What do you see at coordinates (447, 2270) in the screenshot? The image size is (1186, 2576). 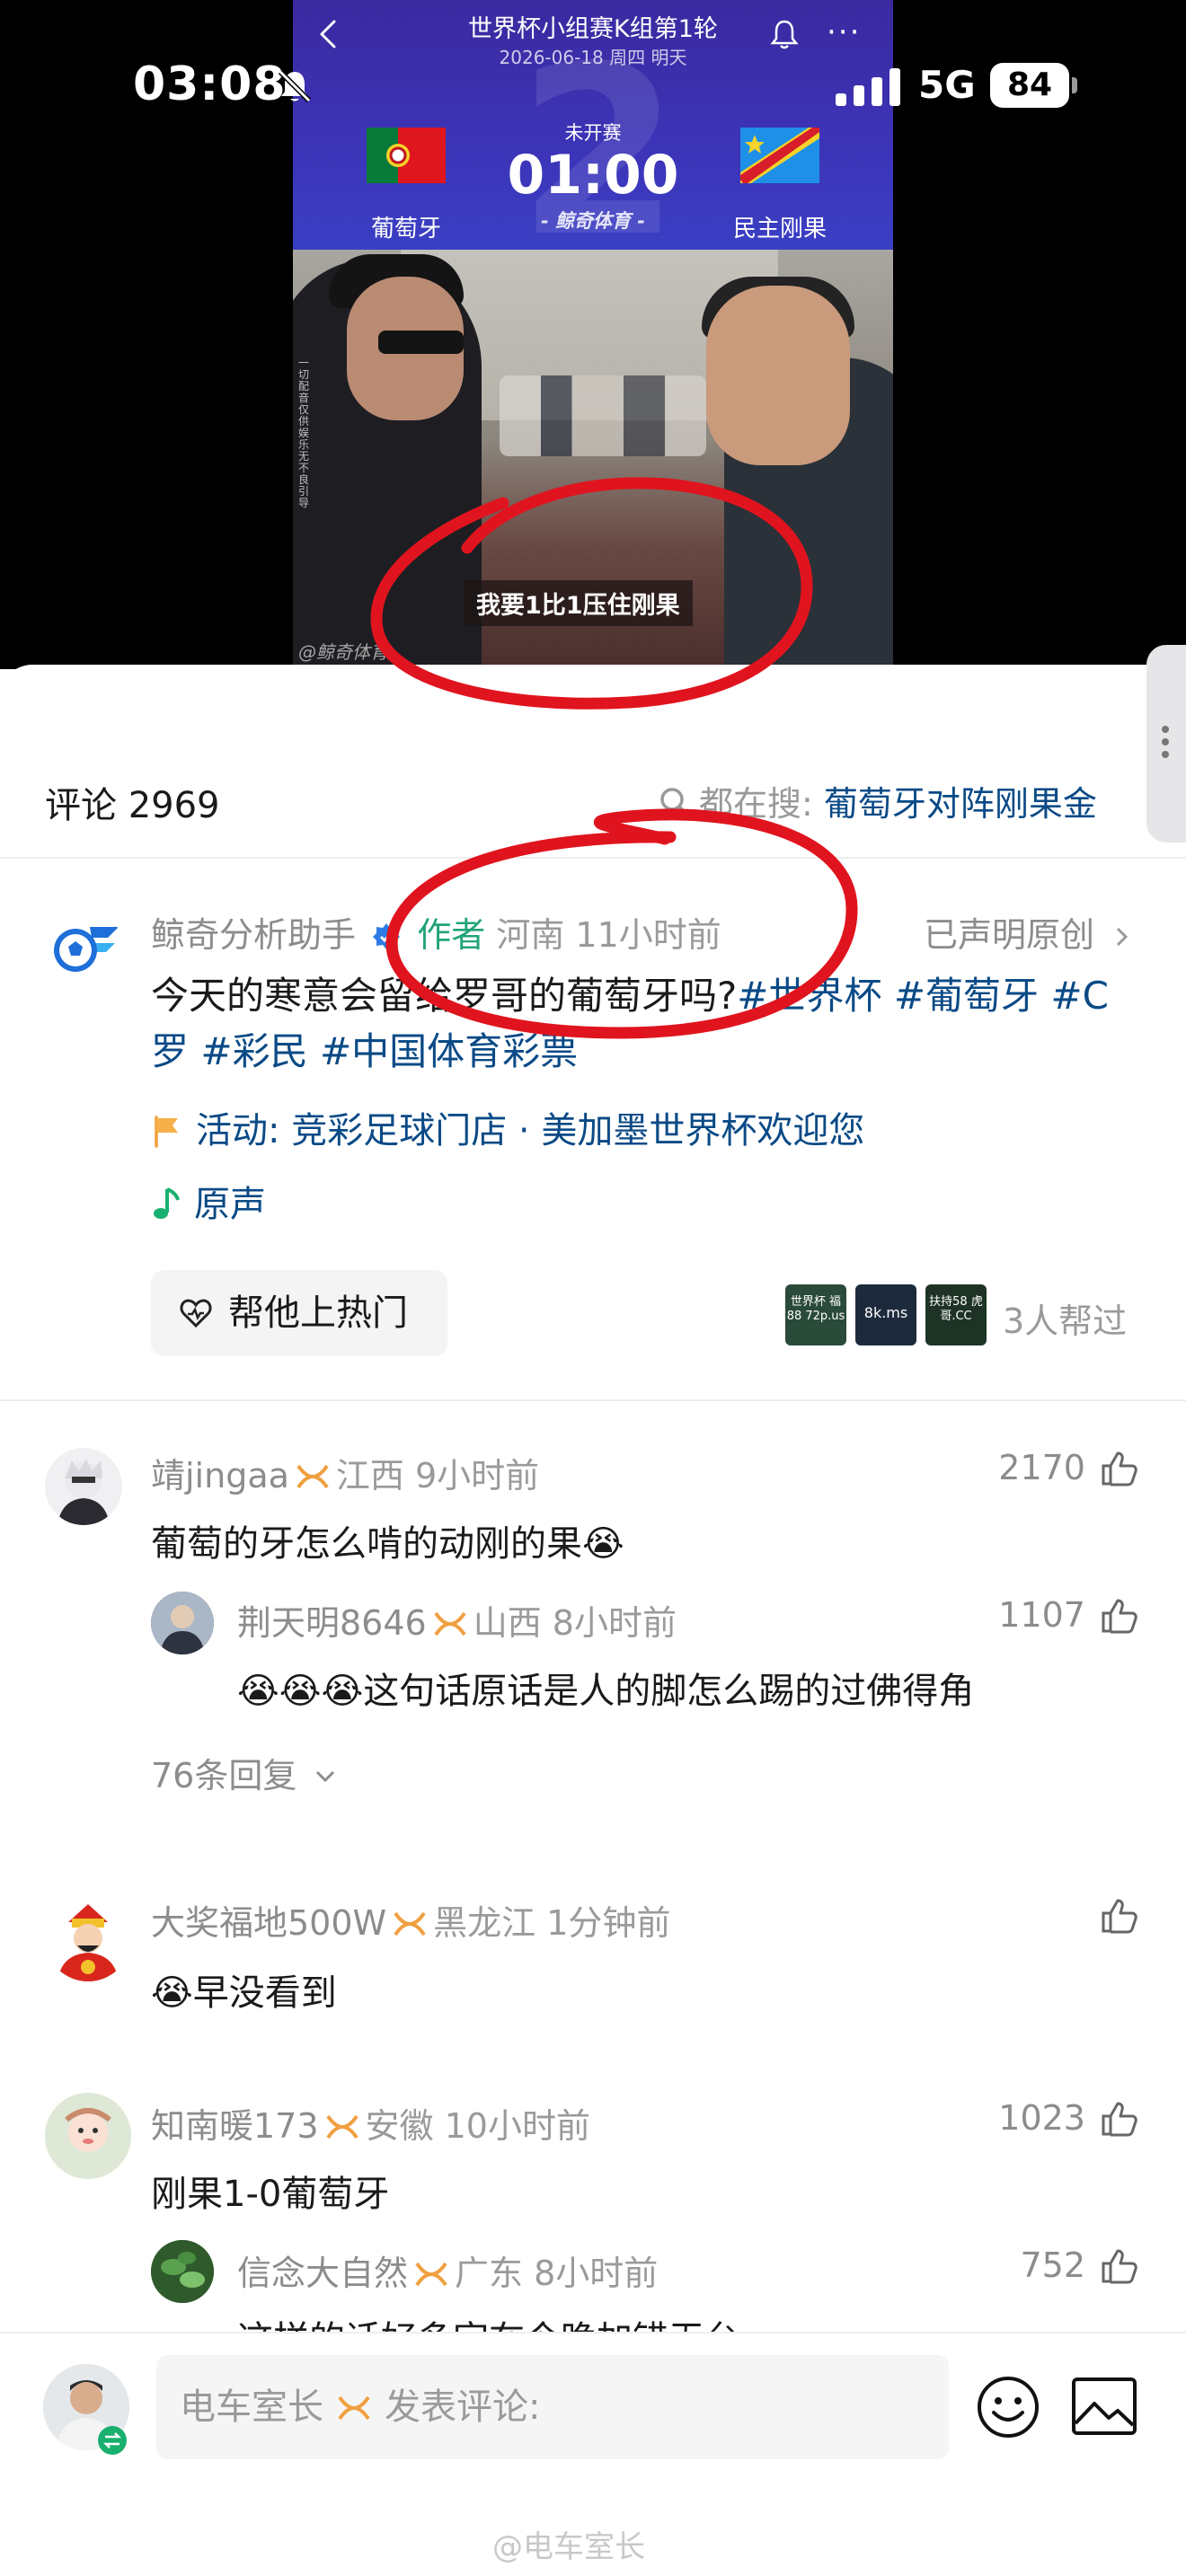 I see `reply-author-line: 信念大自然 广东 8小时前` at bounding box center [447, 2270].